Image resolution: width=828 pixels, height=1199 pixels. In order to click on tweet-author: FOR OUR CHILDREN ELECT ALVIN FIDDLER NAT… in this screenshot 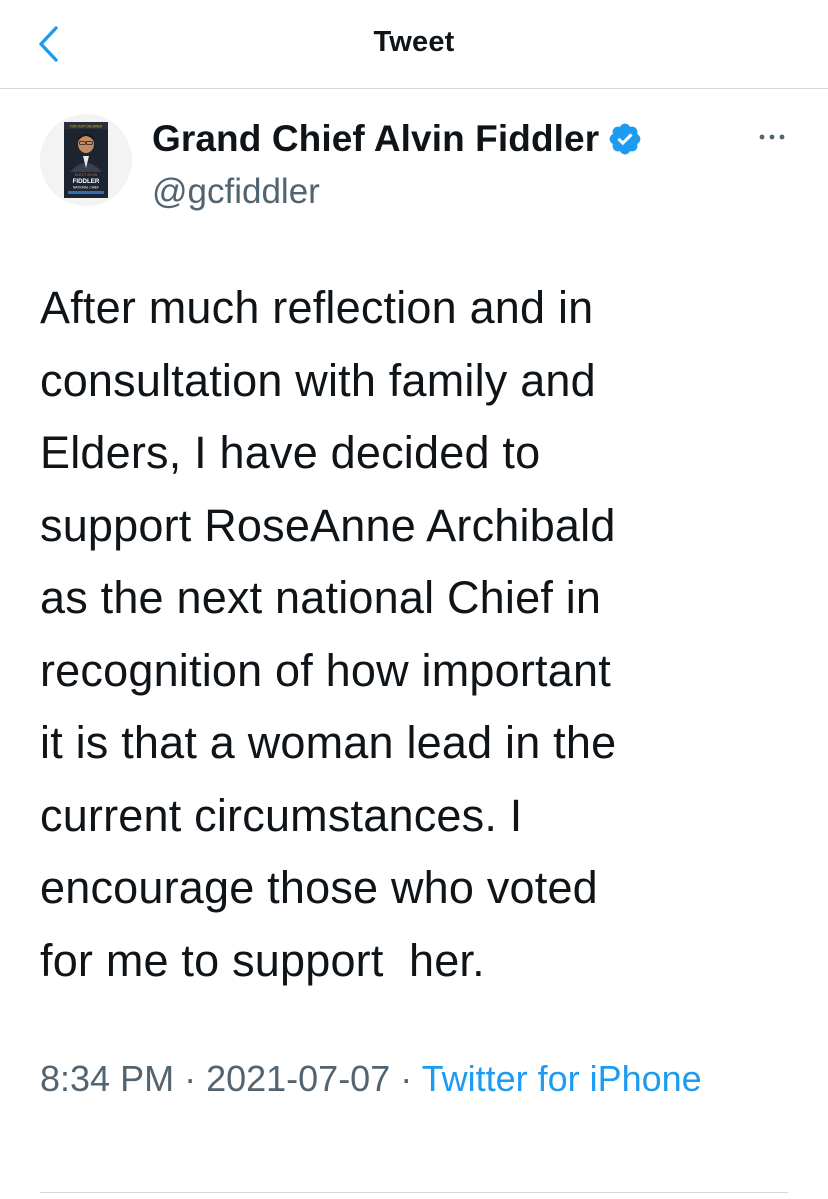, I will do `click(420, 162)`.